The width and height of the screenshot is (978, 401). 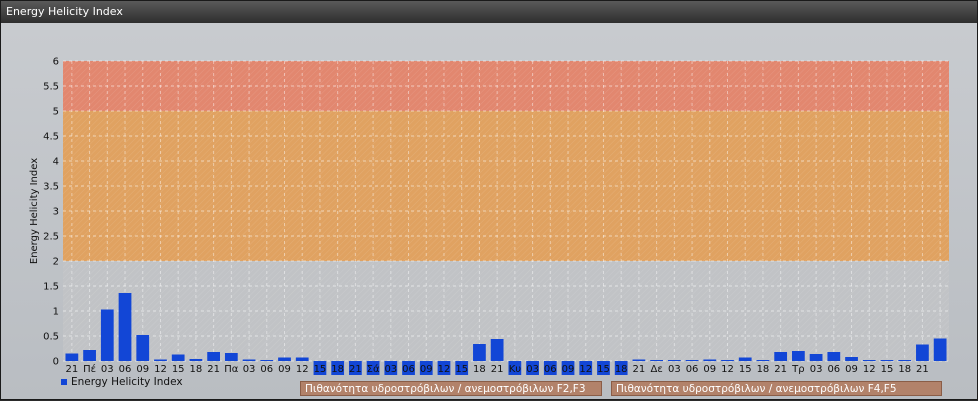 What do you see at coordinates (56, 112) in the screenshot?
I see `y-tick-label: 5` at bounding box center [56, 112].